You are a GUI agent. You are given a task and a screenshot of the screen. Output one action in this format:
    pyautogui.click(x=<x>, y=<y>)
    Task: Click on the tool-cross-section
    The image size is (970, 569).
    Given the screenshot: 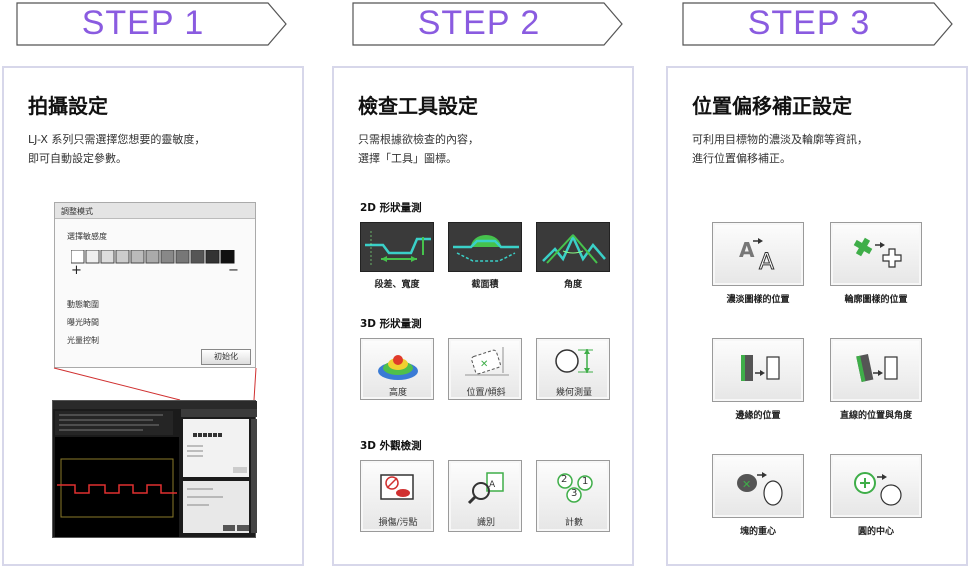 What is the action you would take?
    pyautogui.click(x=485, y=247)
    